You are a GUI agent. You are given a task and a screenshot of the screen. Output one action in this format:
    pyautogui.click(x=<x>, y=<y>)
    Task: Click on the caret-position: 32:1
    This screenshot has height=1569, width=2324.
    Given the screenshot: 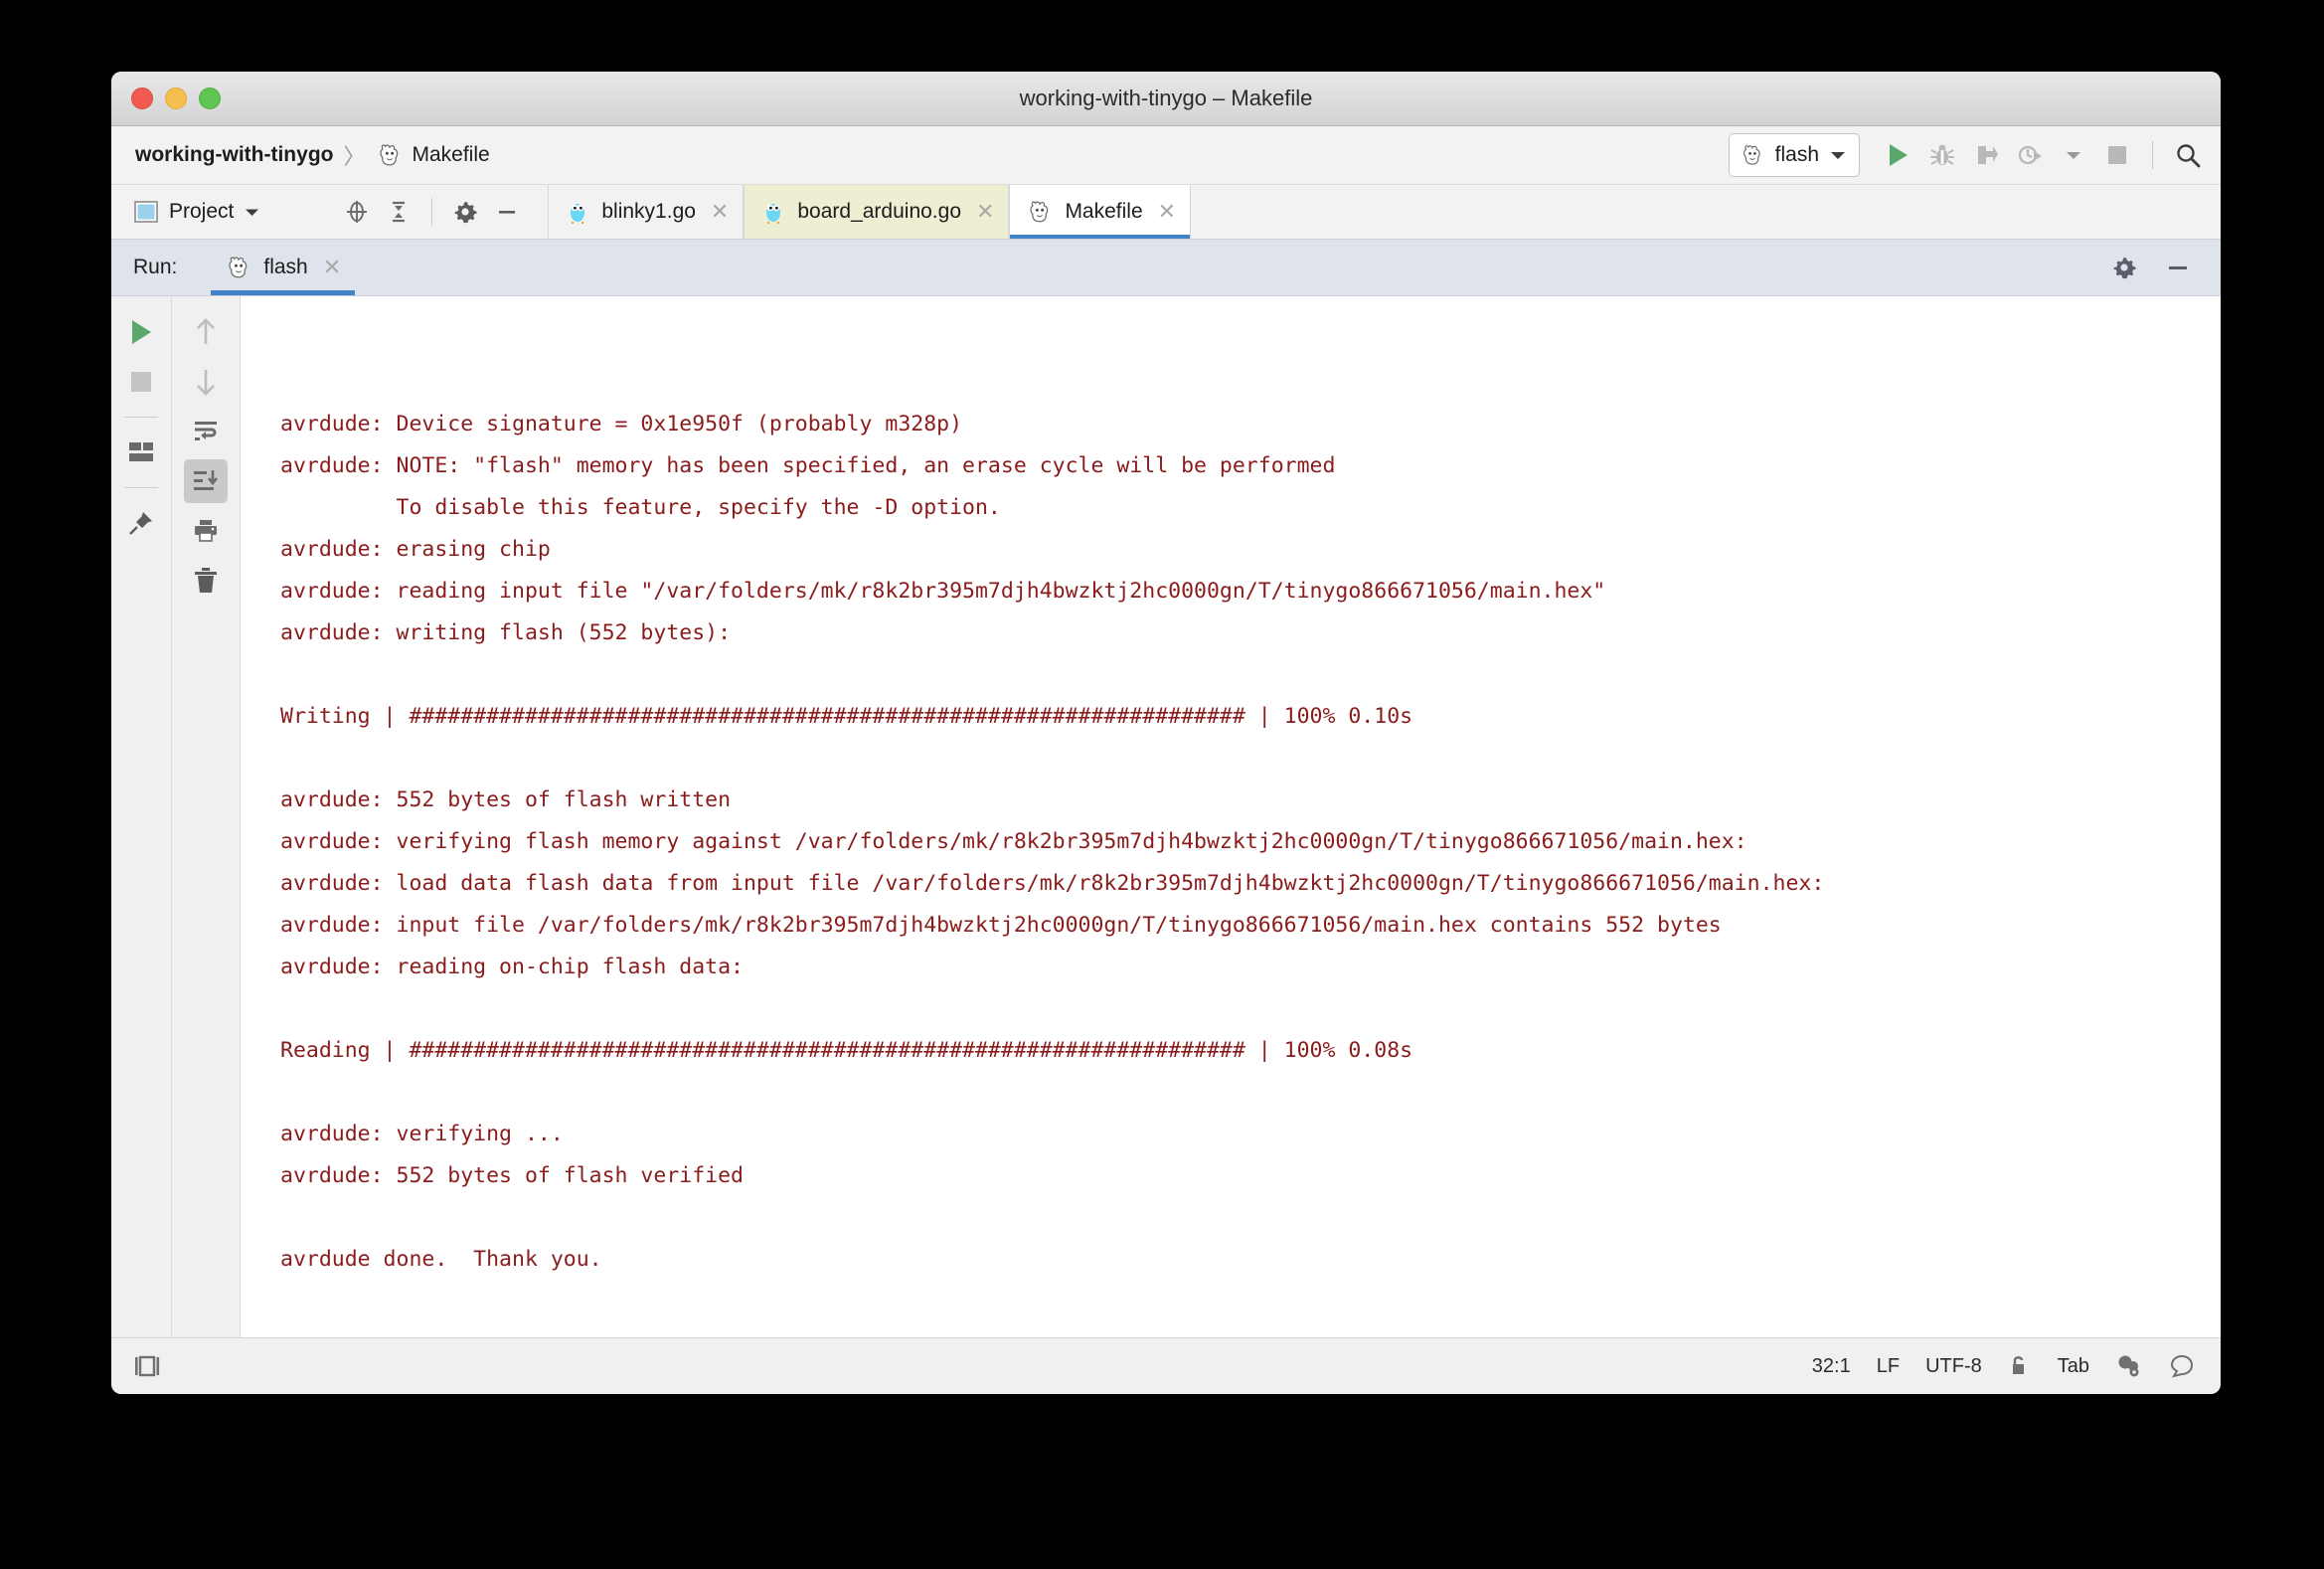 What is the action you would take?
    pyautogui.click(x=1831, y=1366)
    